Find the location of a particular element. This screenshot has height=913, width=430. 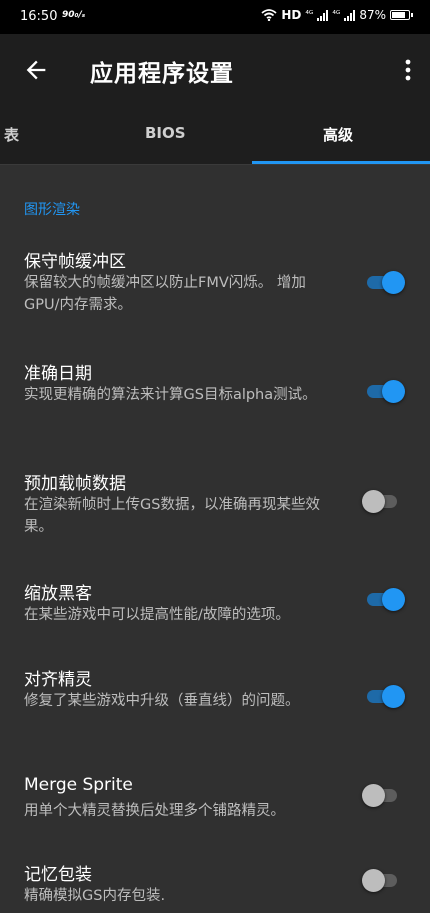

battery-icon is located at coordinates (401, 15).